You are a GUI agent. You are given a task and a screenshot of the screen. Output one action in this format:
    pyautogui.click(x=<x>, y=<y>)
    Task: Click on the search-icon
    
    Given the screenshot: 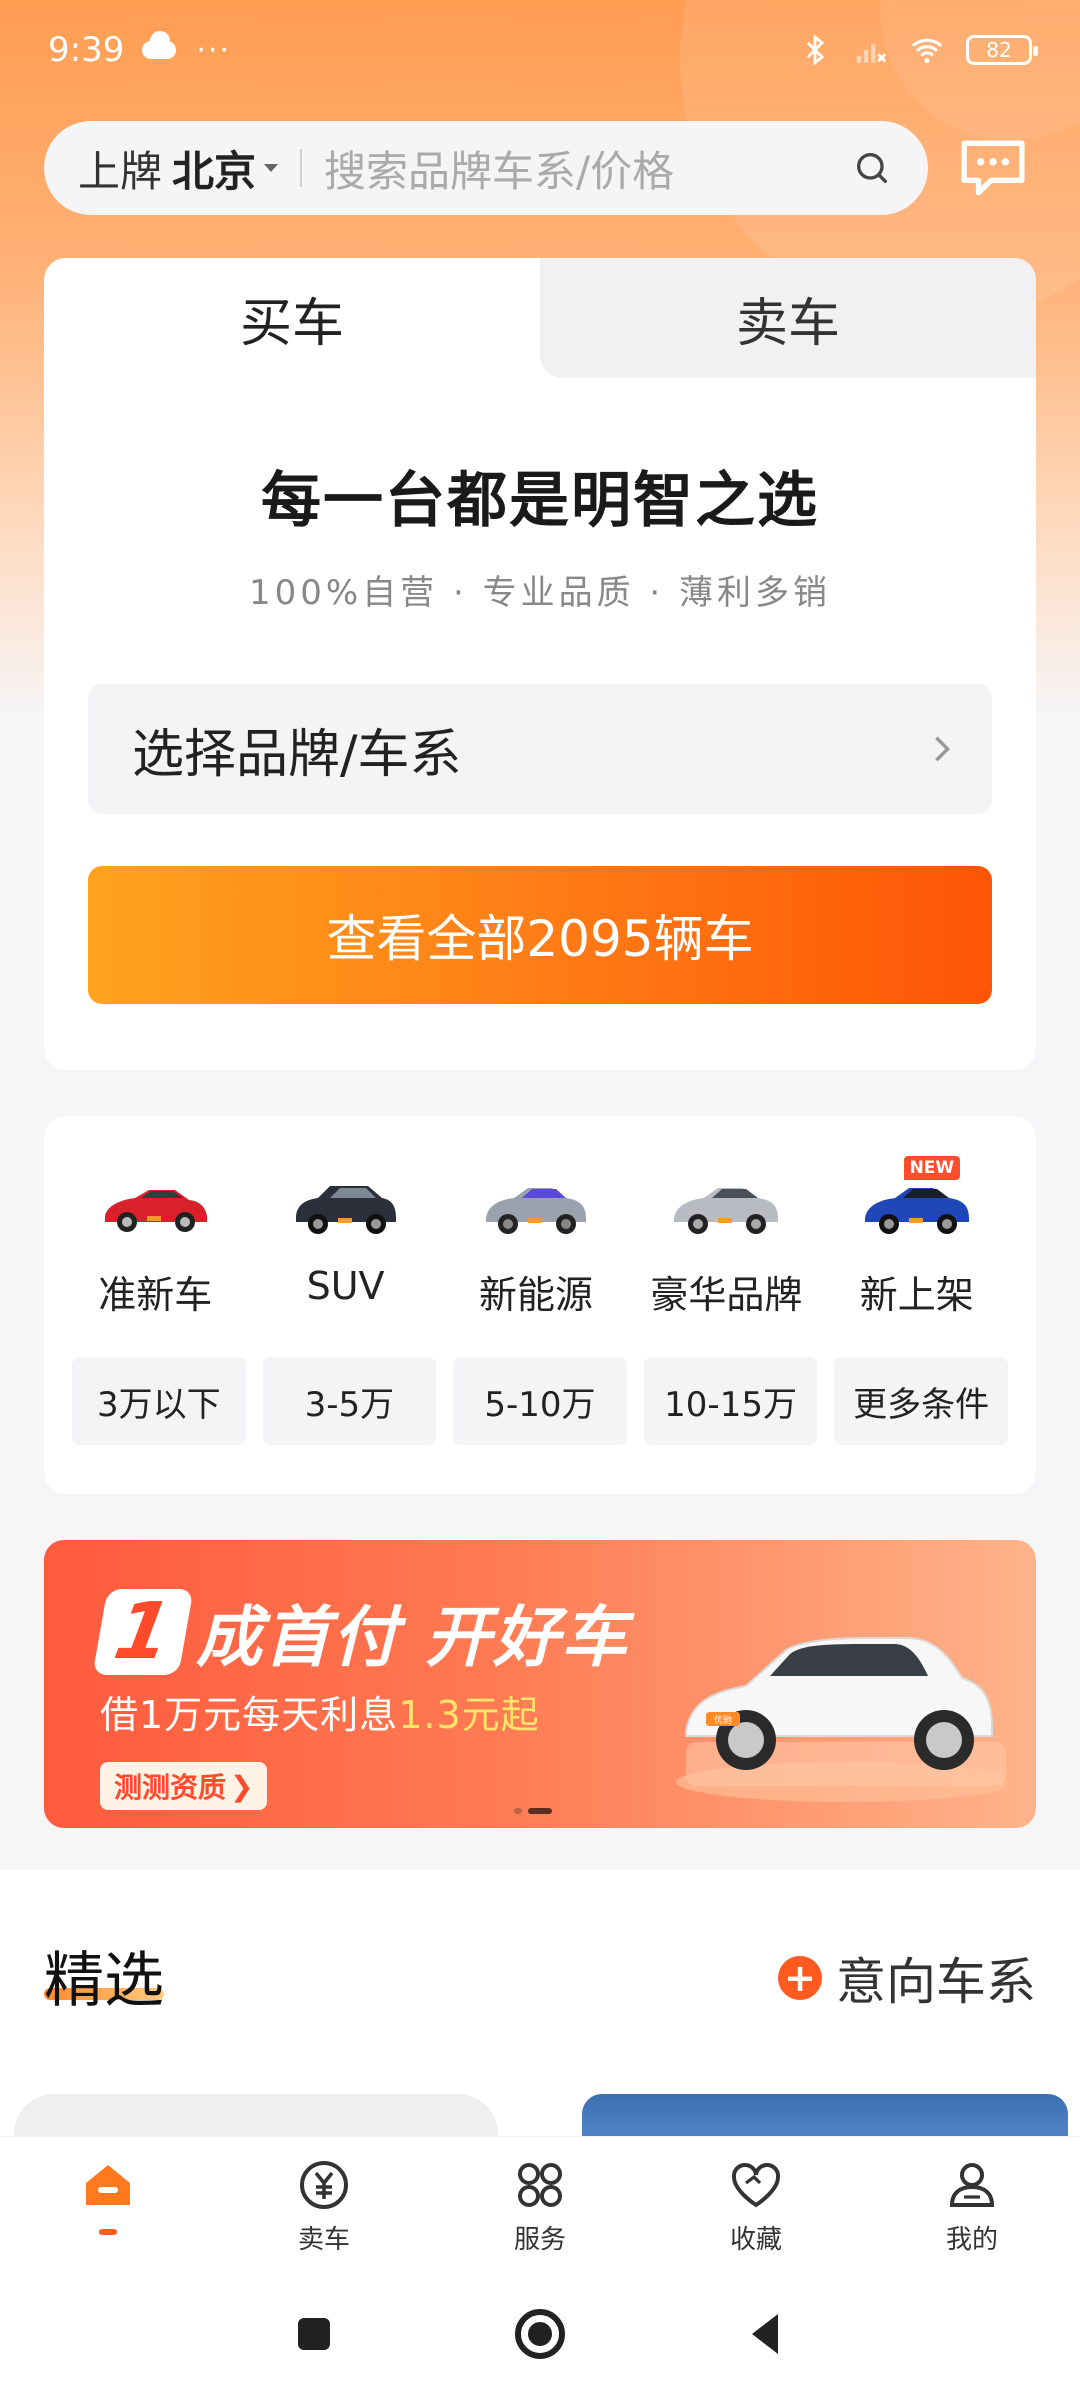 What is the action you would take?
    pyautogui.click(x=872, y=168)
    